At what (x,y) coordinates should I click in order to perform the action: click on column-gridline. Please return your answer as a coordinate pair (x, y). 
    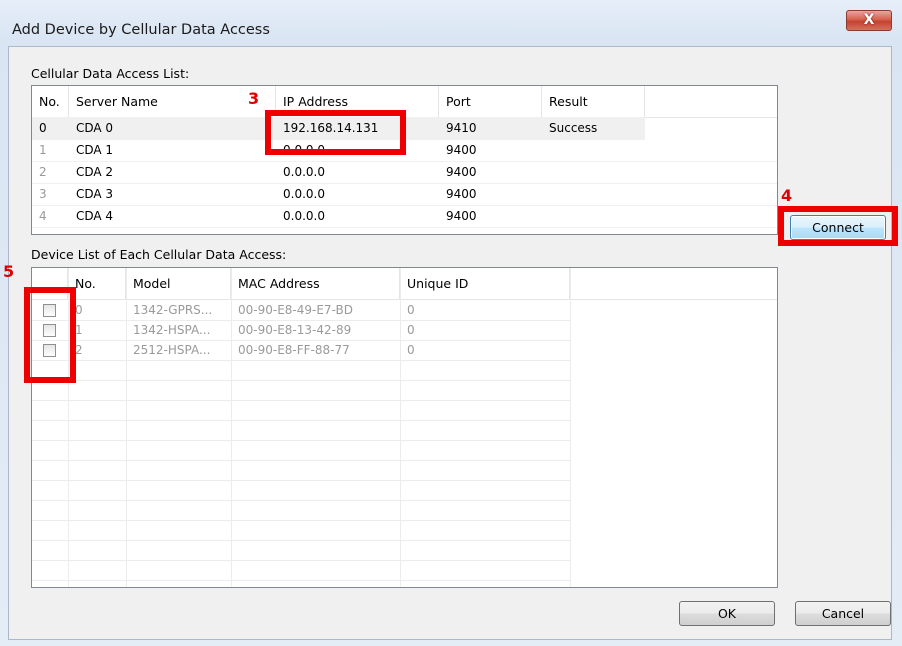
    Looking at the image, I should click on (570, 427).